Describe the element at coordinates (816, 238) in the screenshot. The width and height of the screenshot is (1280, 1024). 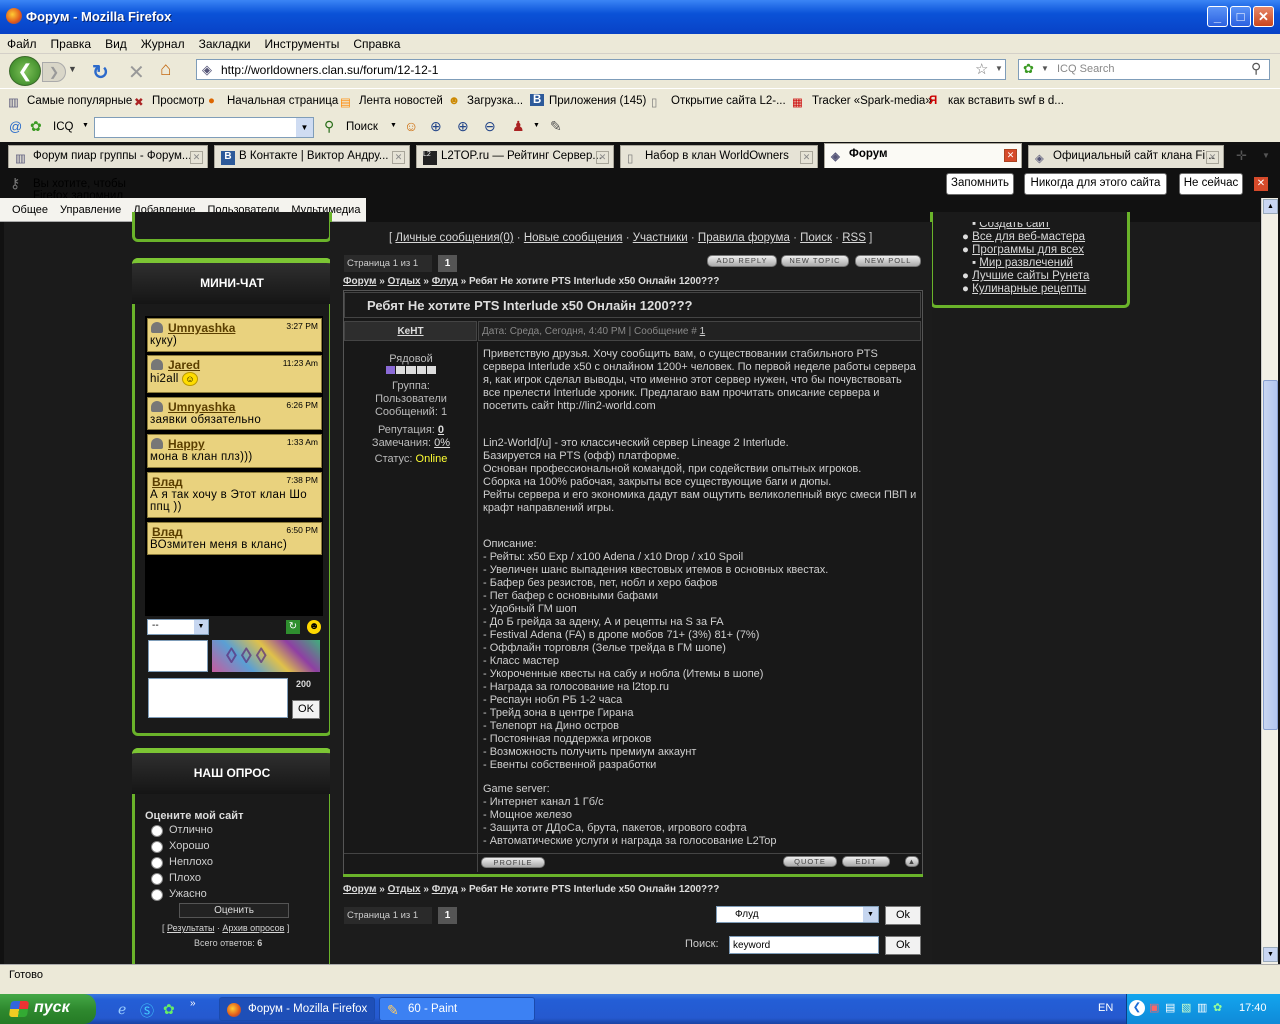
I see `link-search: Поиск` at that location.